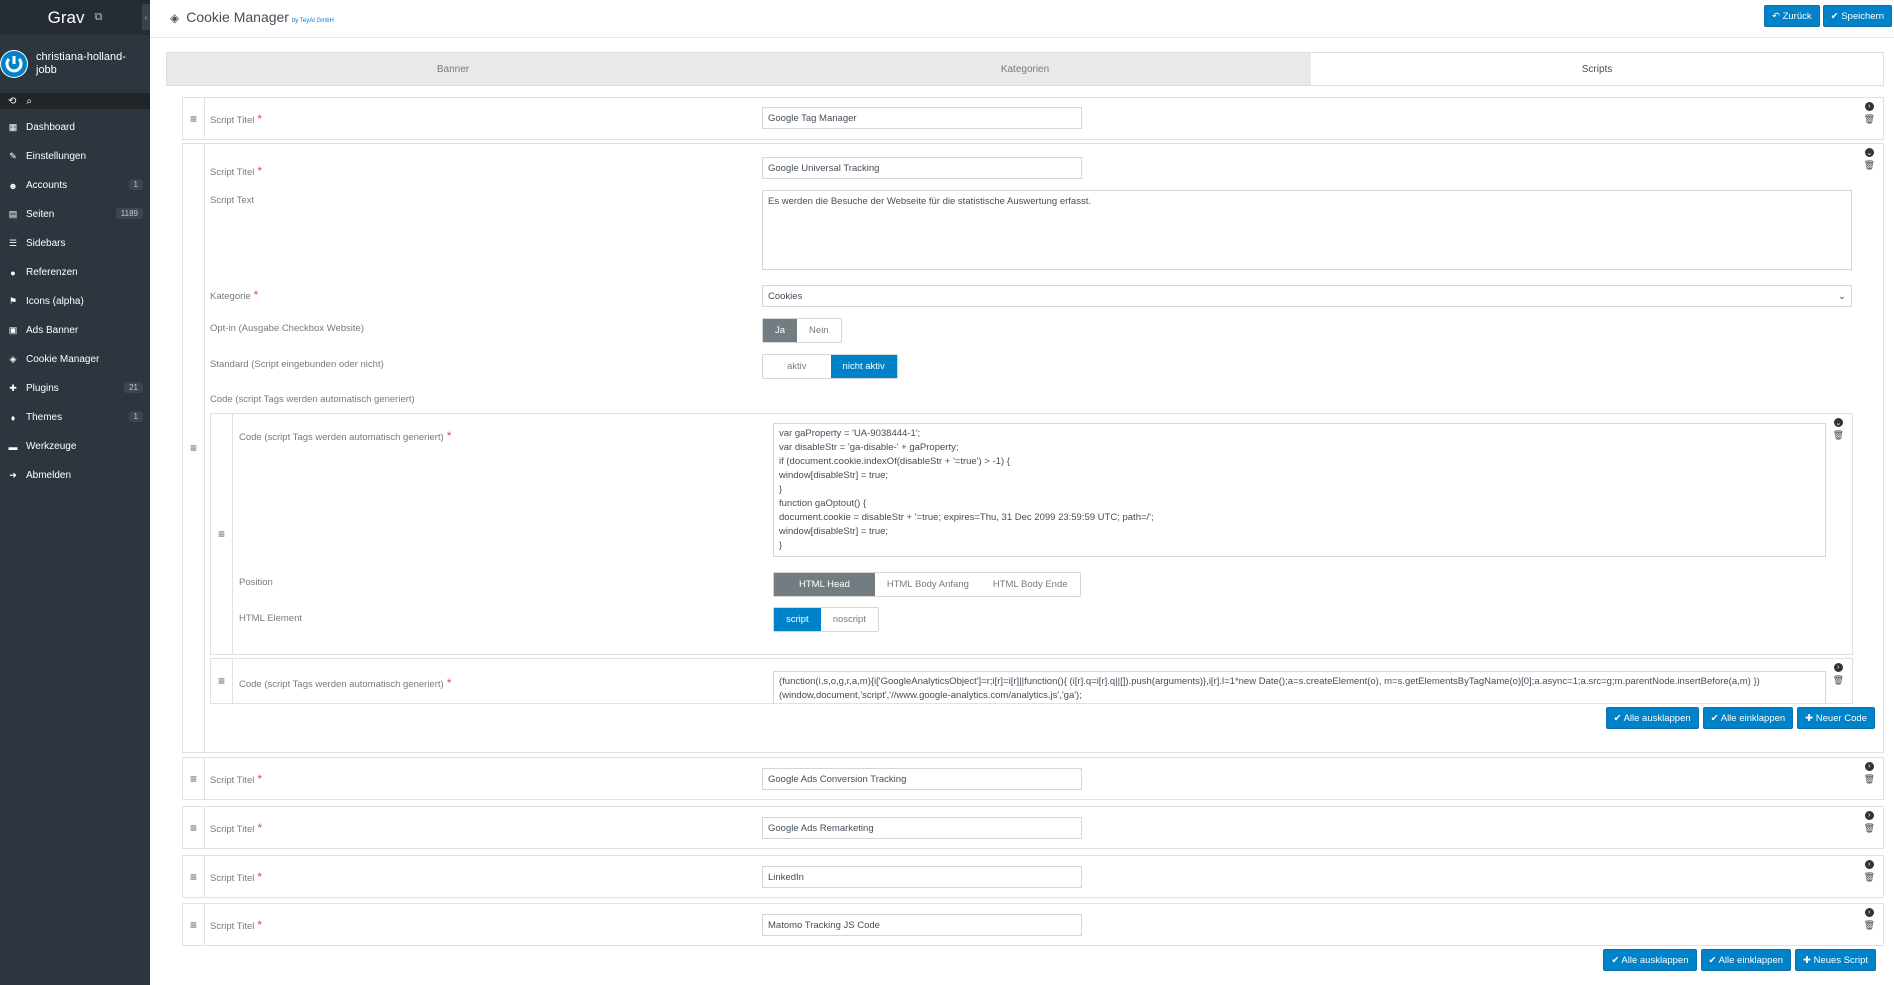  I want to click on script-title-input: Google Ads Remarketing, so click(922, 828).